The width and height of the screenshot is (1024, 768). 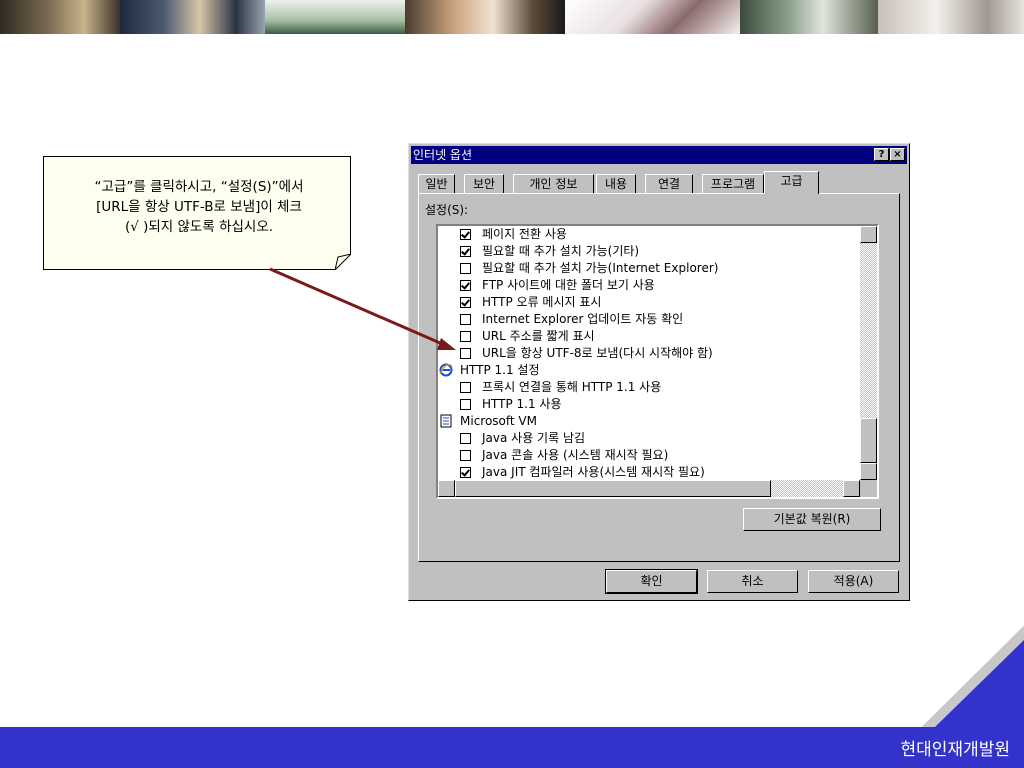 I want to click on organization-name: 현대인재개발원, so click(x=955, y=750).